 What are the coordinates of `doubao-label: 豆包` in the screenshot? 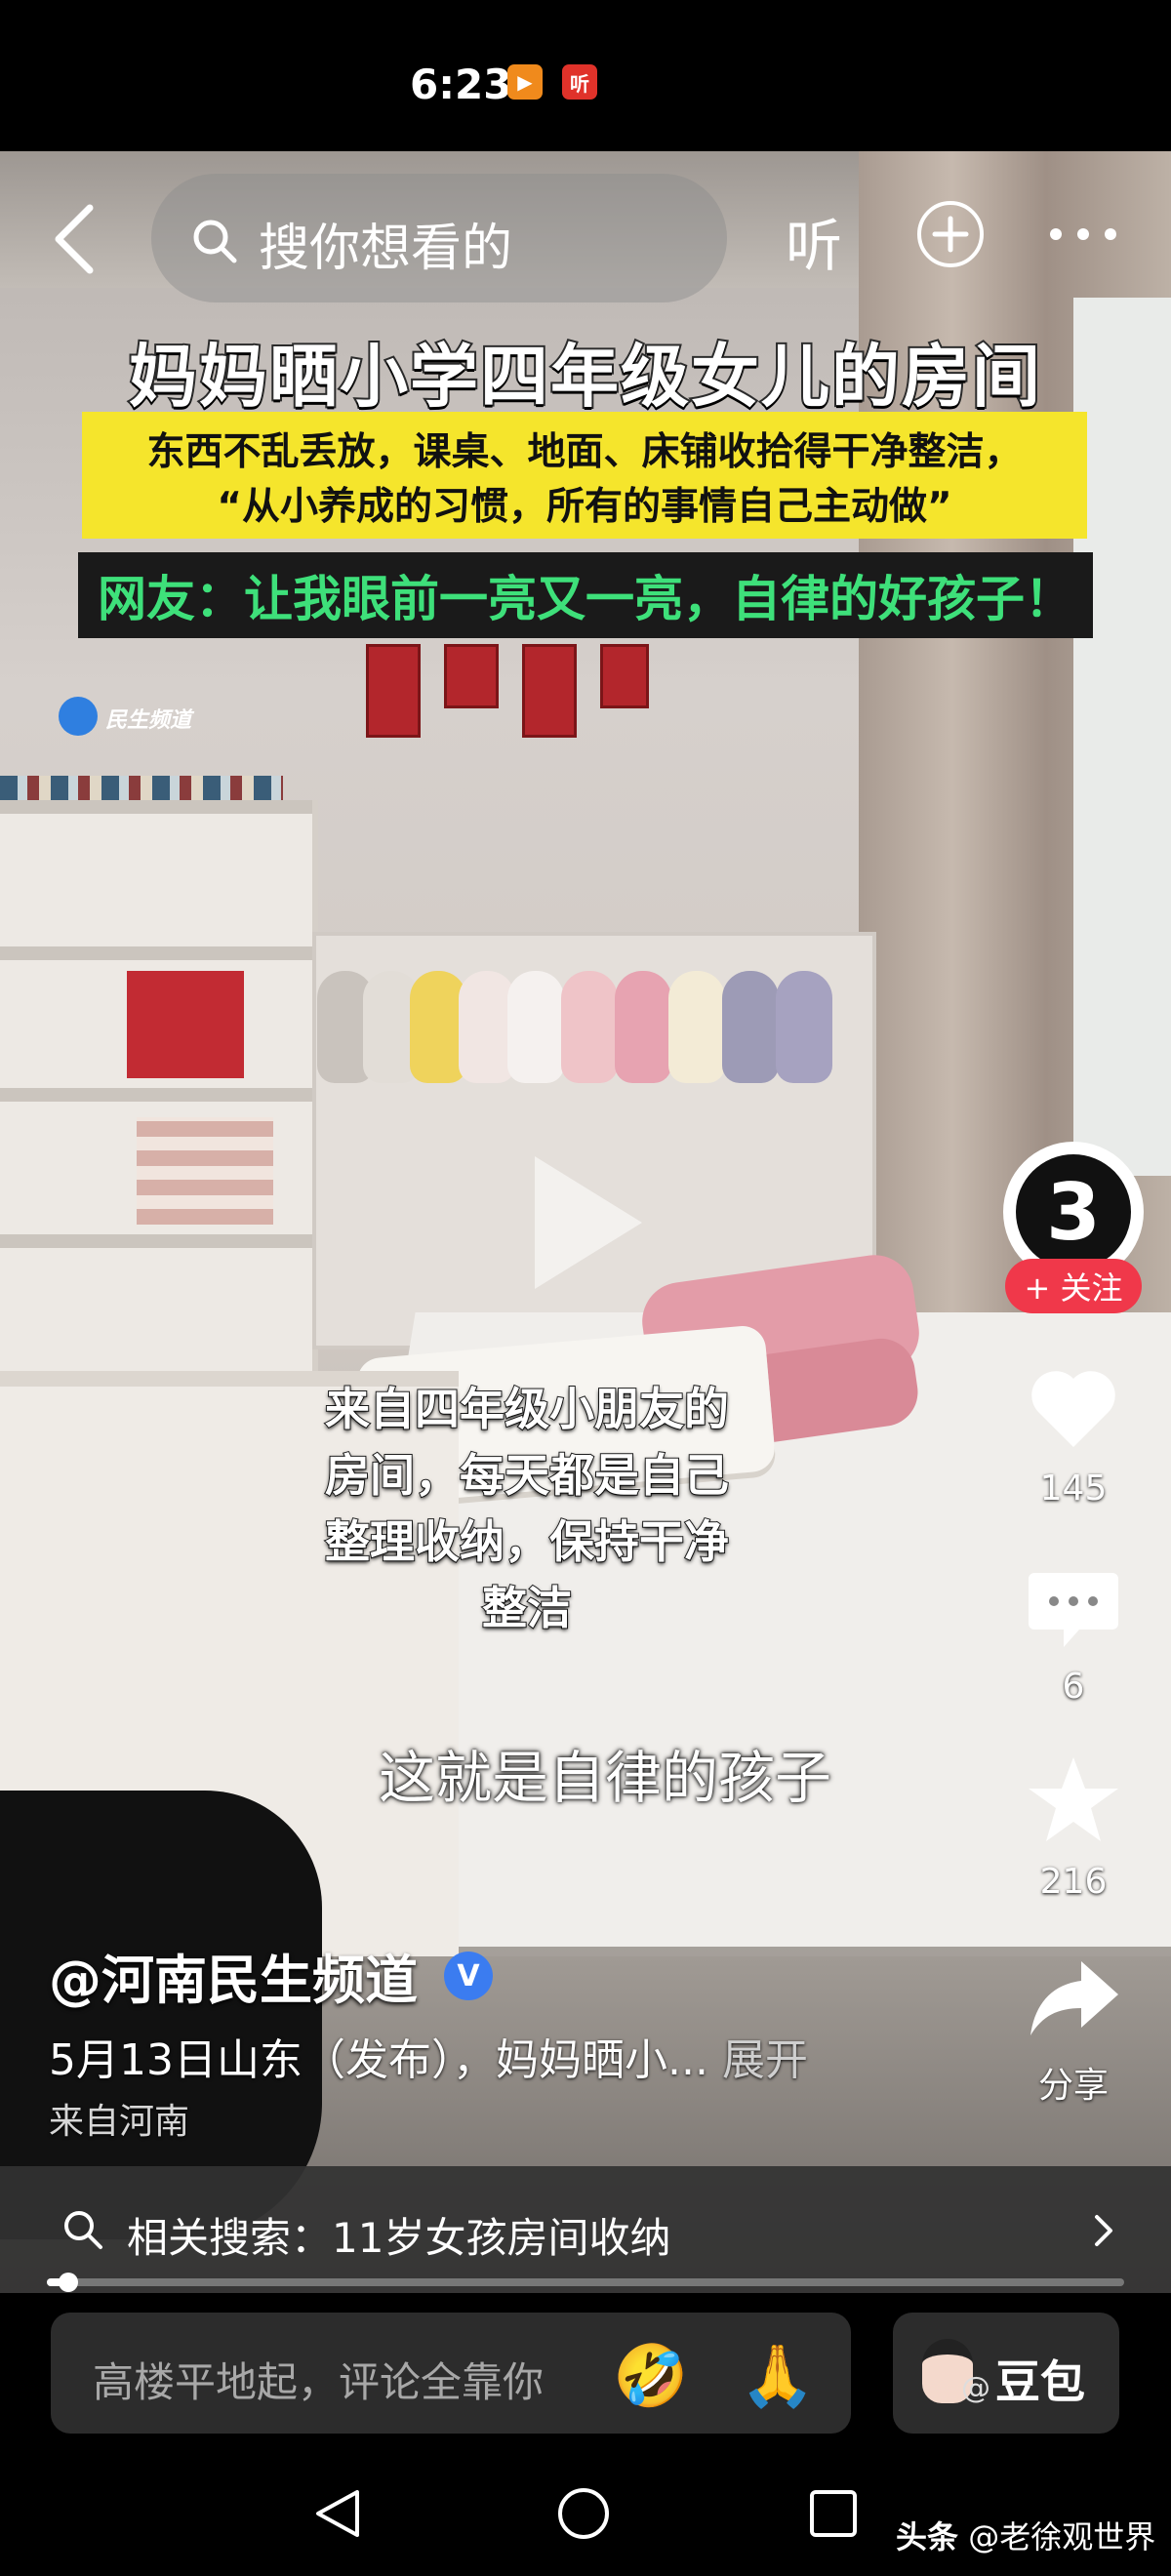 It's located at (1040, 2381).